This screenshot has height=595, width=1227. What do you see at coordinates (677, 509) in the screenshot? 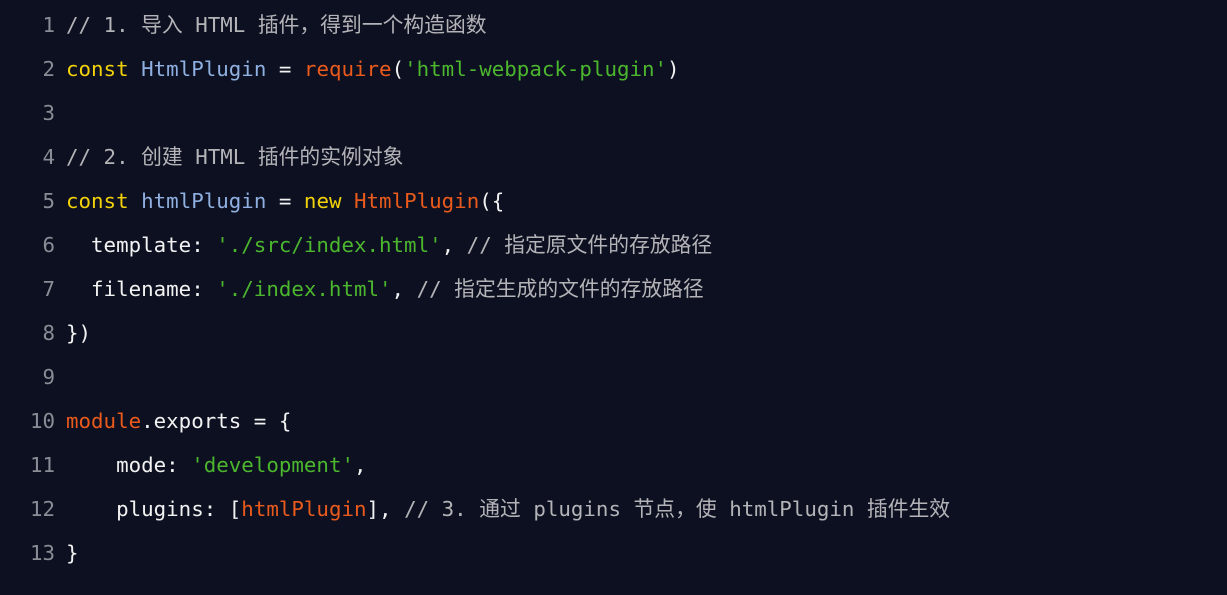
I see `token-comment: // 3. 通过 plugins 节点，使 htmlPlugin 插件生效` at bounding box center [677, 509].